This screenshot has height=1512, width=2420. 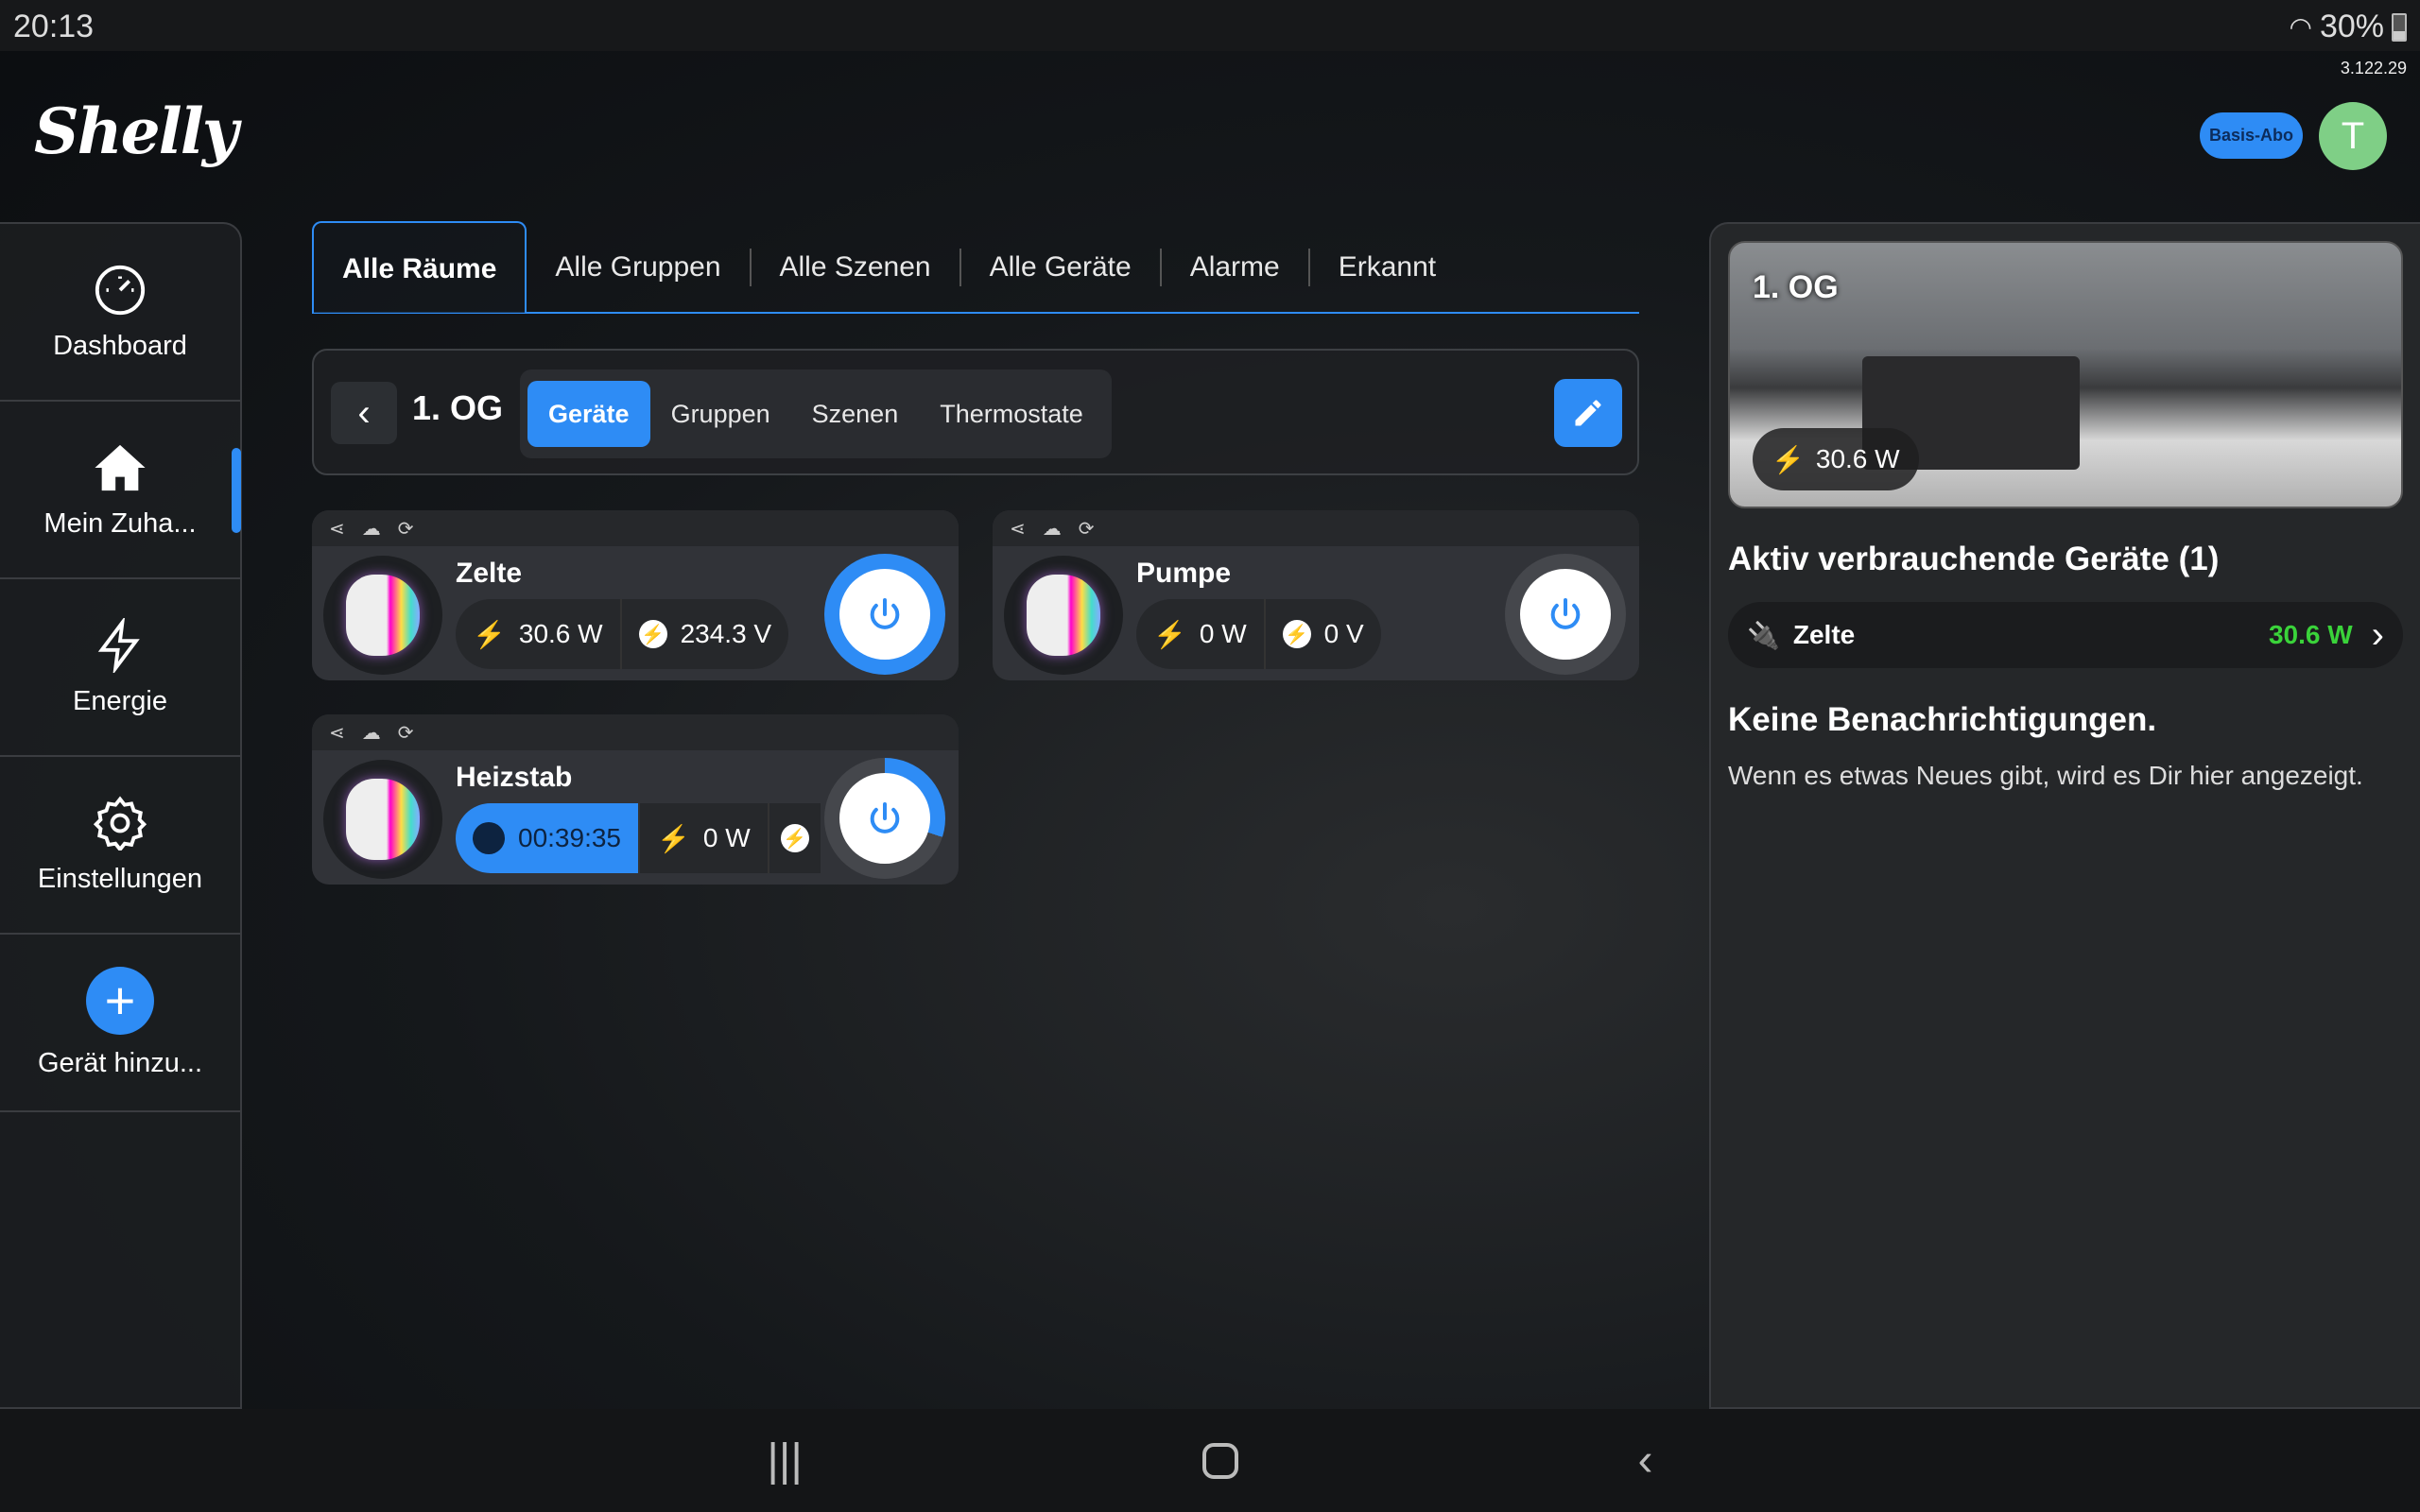 I want to click on subscription-badge: Basis-Abo, so click(x=2252, y=135).